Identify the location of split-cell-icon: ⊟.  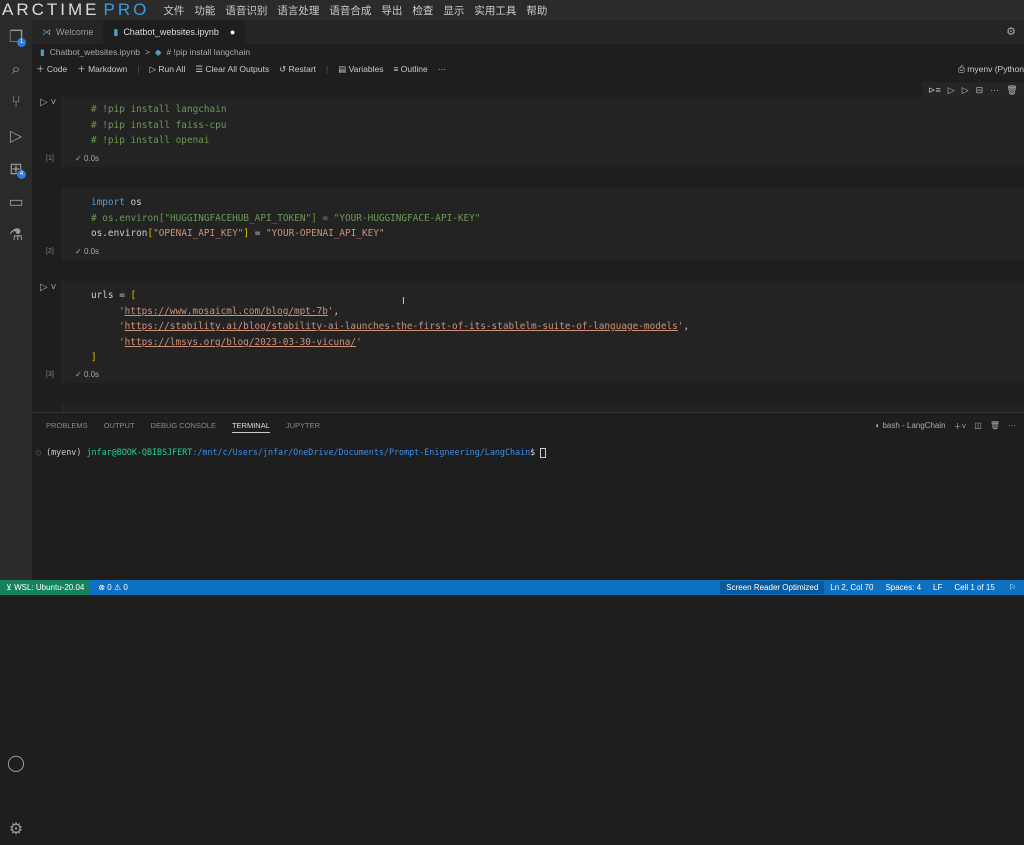
(980, 90).